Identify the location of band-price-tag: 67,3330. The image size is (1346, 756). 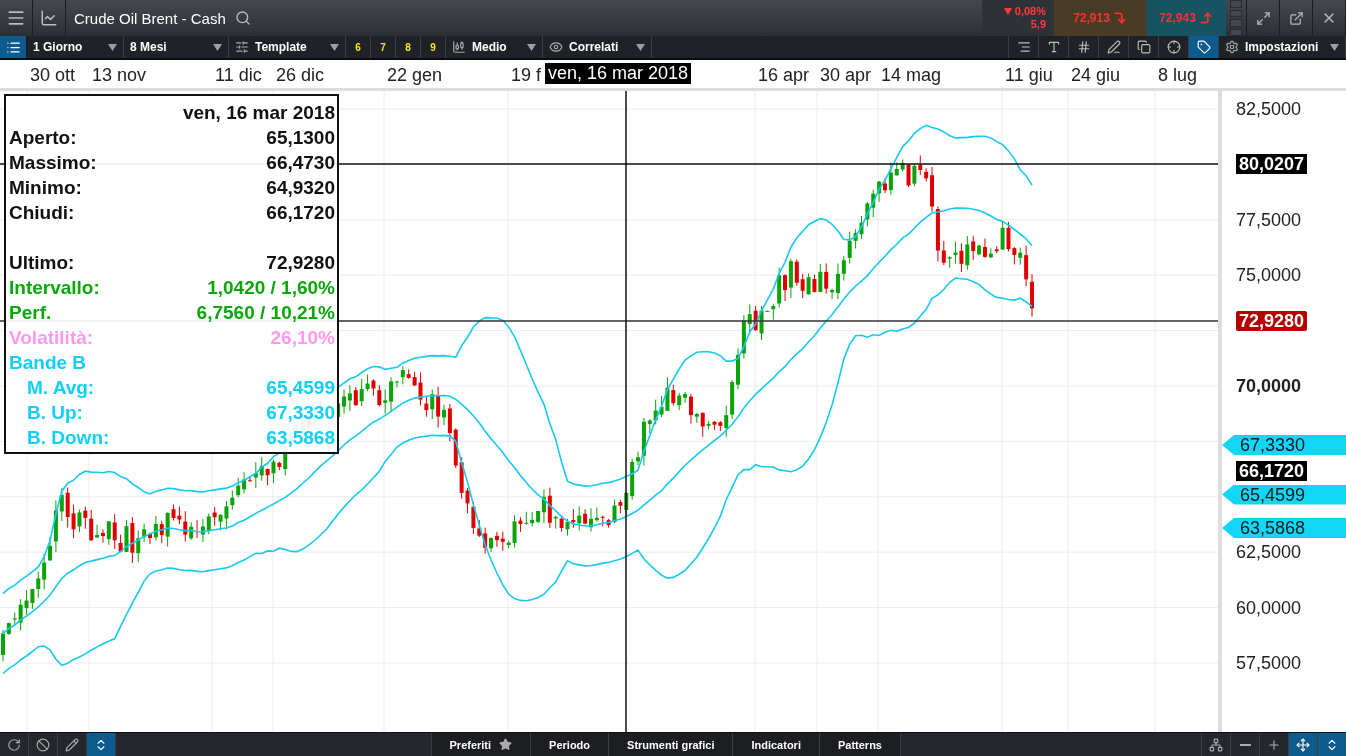
(1284, 445).